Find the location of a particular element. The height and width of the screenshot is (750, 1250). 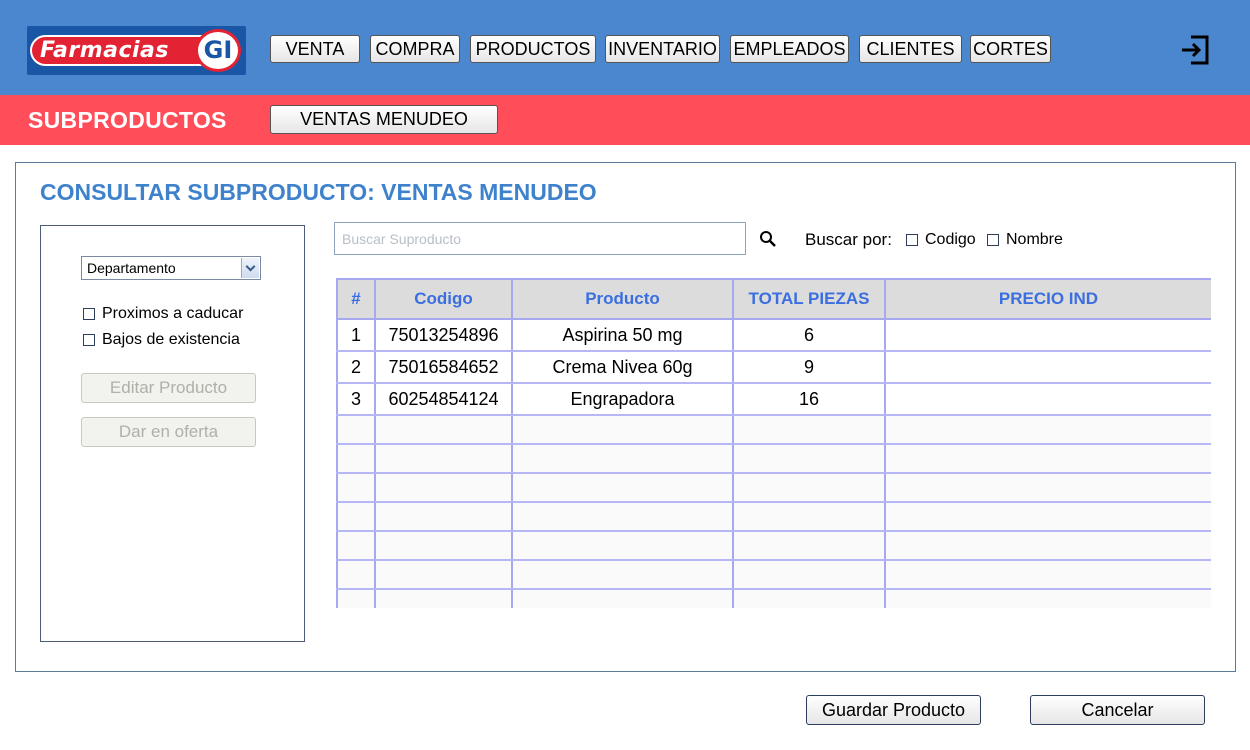

nav-venta-button: VENTA is located at coordinates (315, 49).